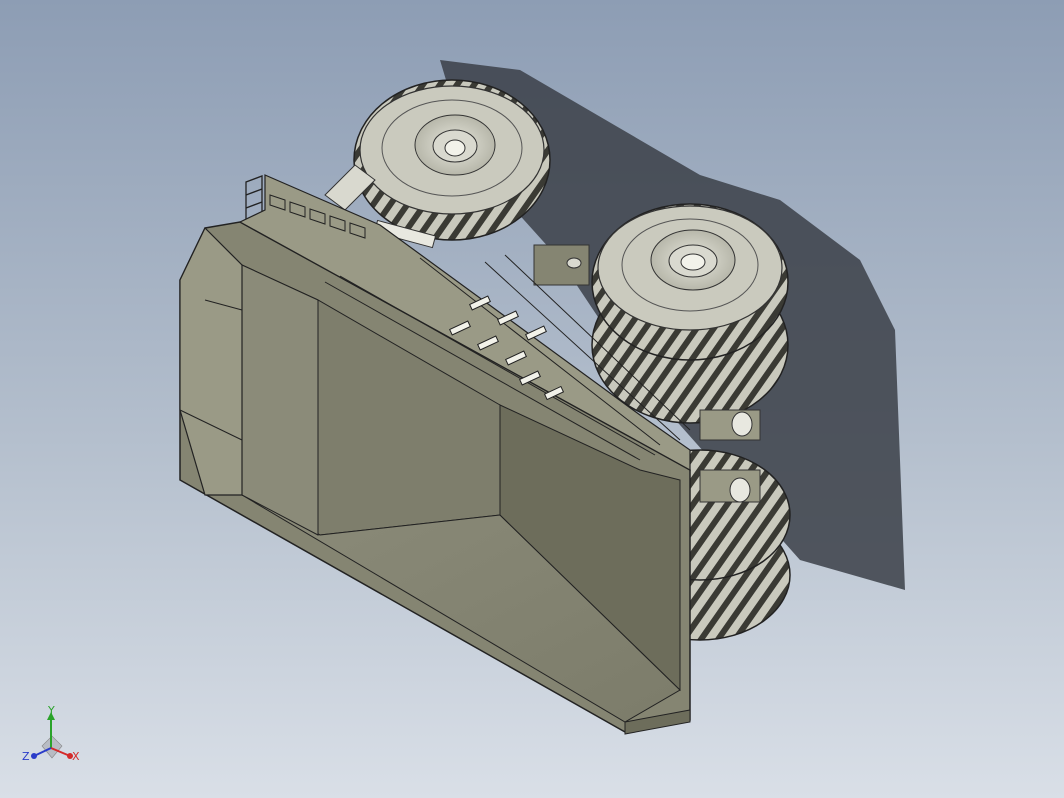 This screenshot has width=1064, height=798. What do you see at coordinates (76, 756) in the screenshot?
I see `x-axis-label: X` at bounding box center [76, 756].